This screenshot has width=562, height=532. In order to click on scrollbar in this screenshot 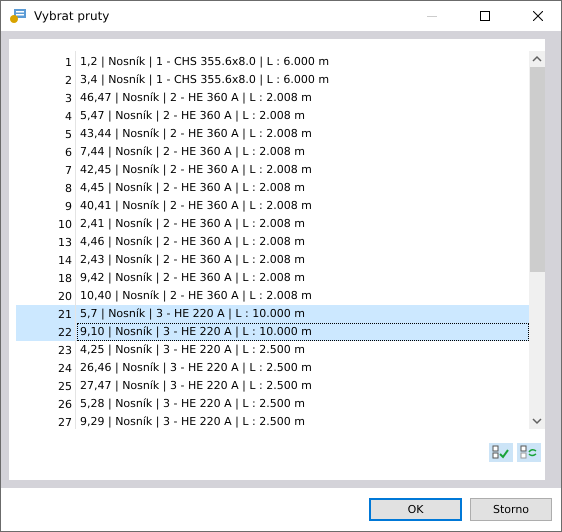, I will do `click(537, 240)`.